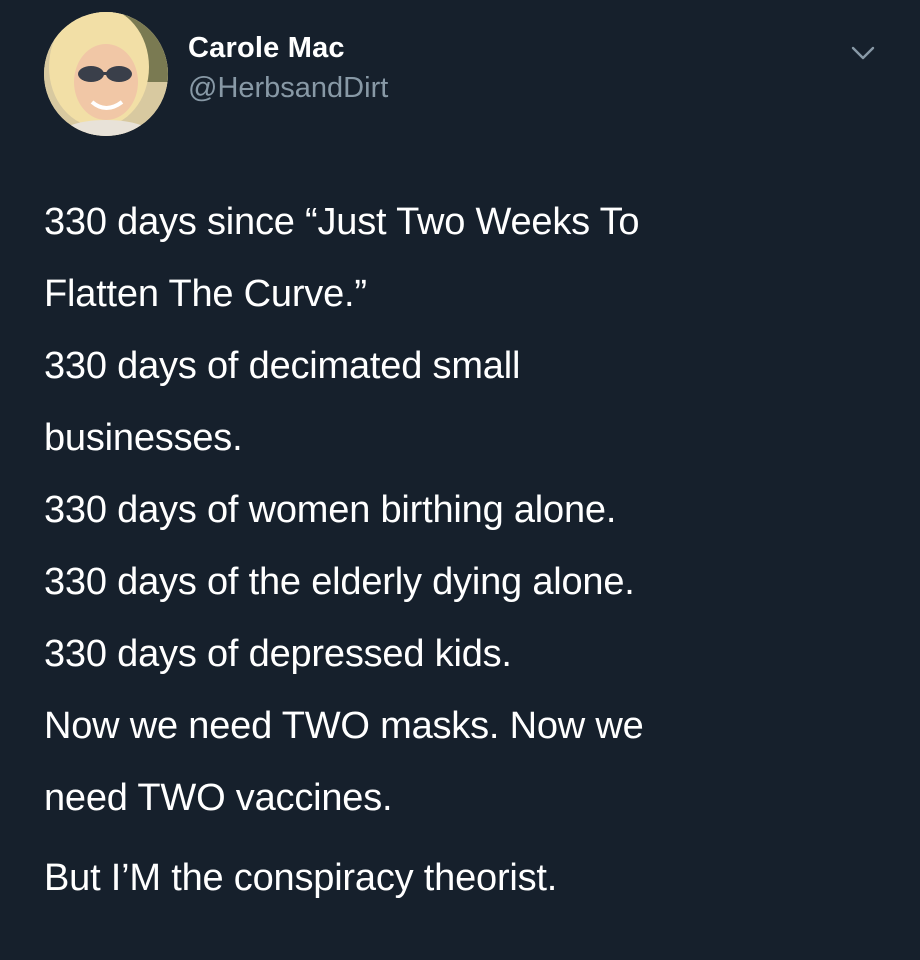 The width and height of the screenshot is (920, 960). I want to click on chevron-down-icon, so click(863, 53).